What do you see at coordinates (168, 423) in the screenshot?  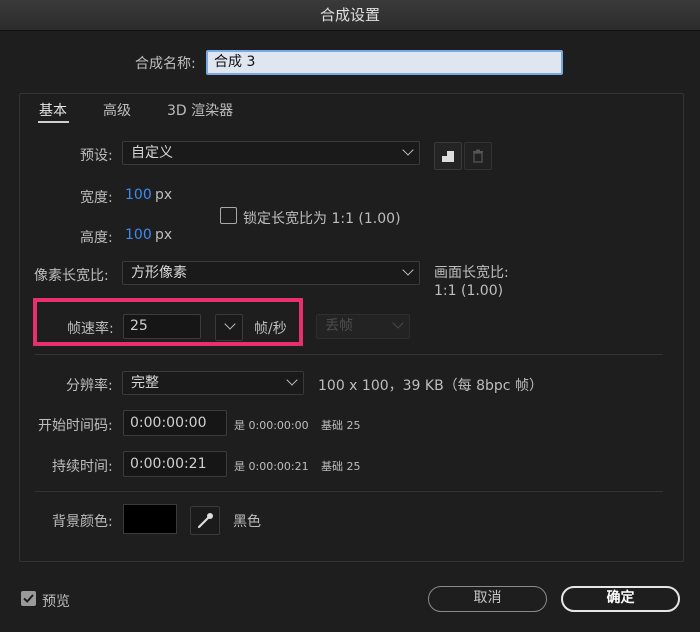 I see `start-timecode-value: 0:00:00:00` at bounding box center [168, 423].